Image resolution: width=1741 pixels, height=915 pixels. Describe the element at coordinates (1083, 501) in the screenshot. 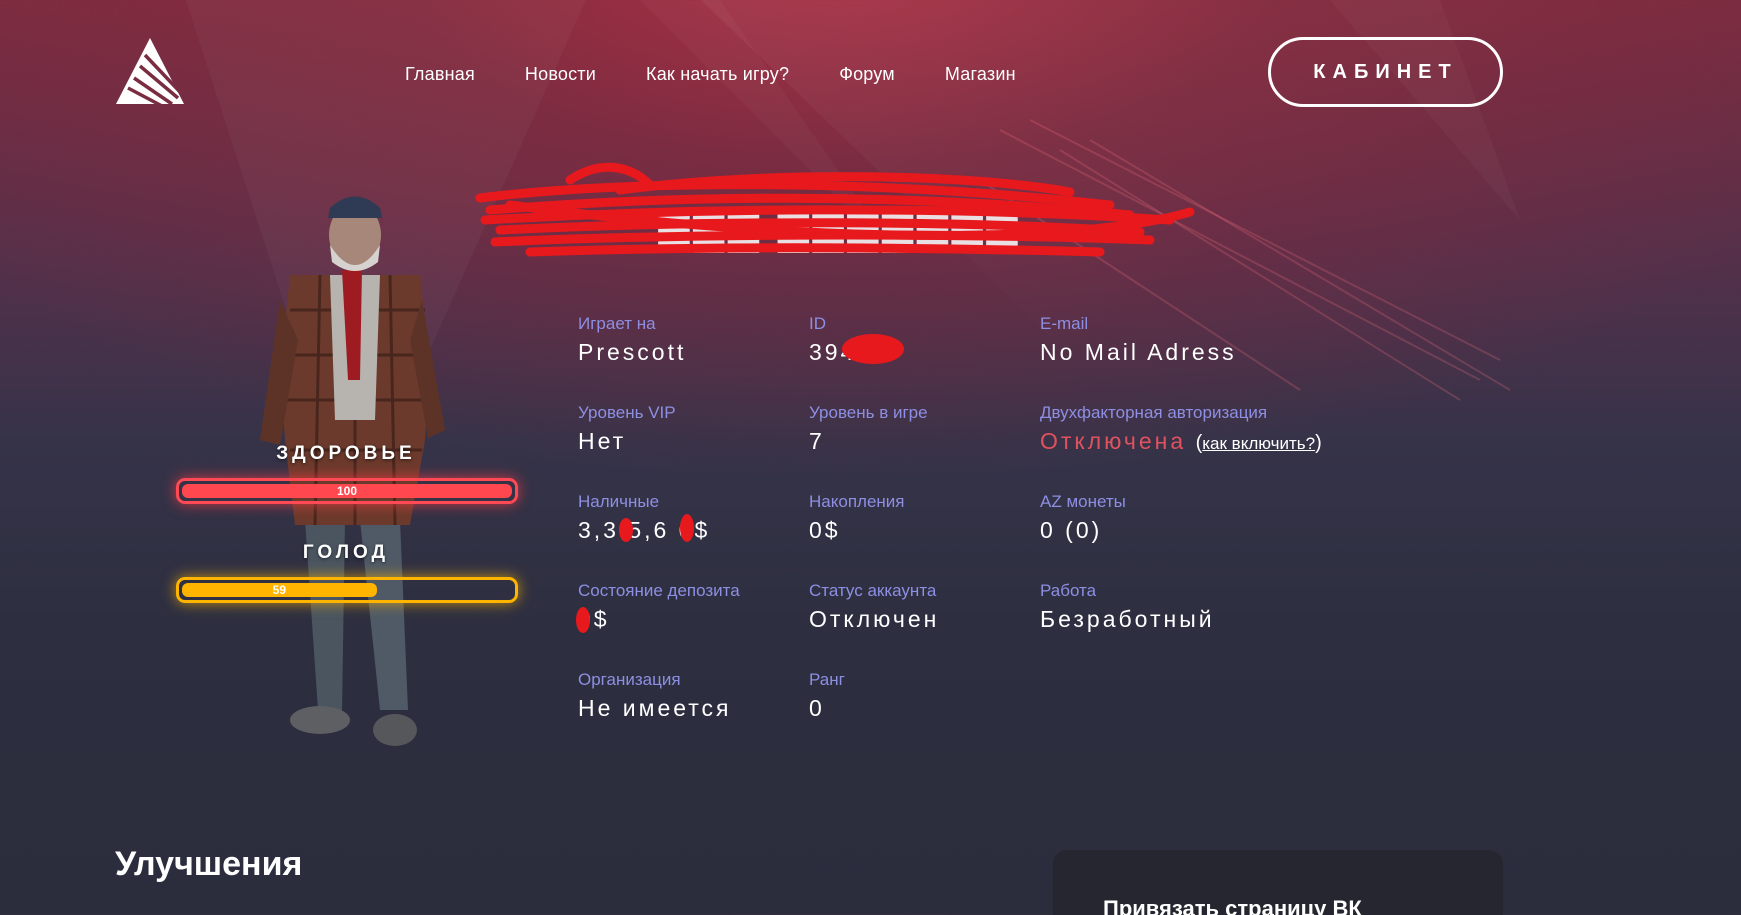

I see `stat-label: AZ монеты` at that location.